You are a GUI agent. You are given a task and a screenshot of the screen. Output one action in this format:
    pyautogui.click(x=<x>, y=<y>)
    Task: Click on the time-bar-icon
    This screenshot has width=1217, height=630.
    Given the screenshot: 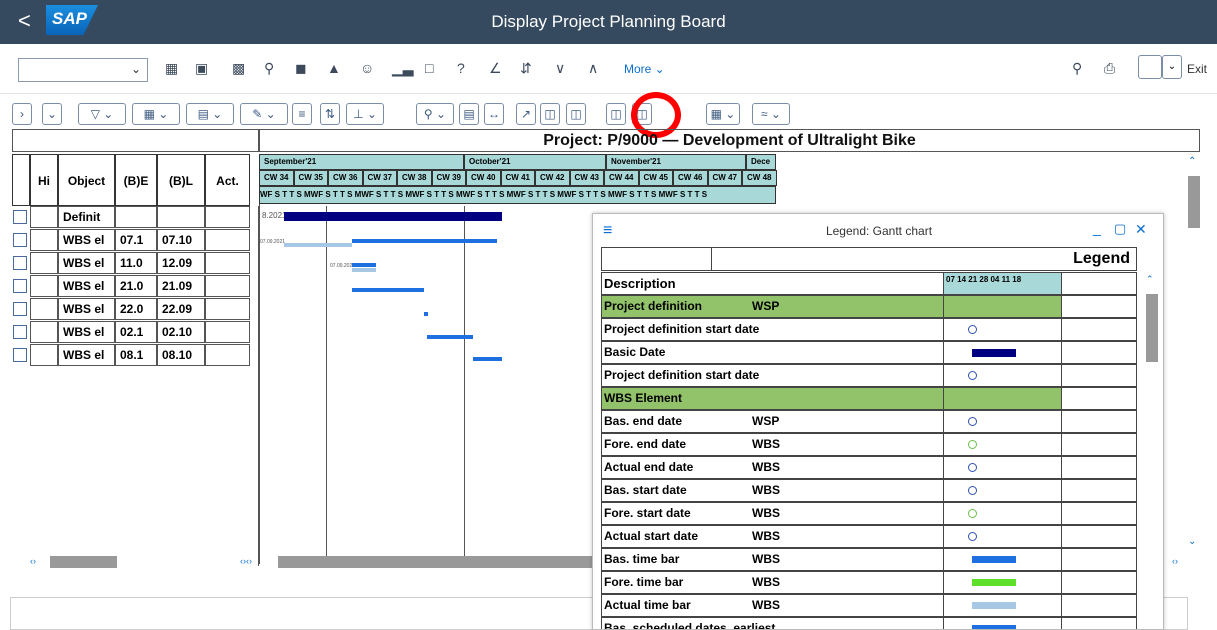 What is the action you would take?
    pyautogui.click(x=994, y=559)
    